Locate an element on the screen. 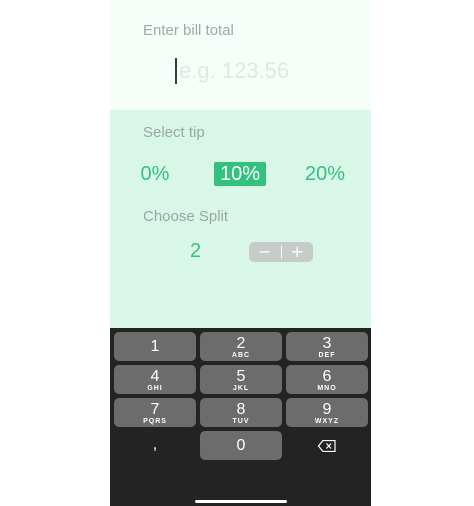  split-decrement-button: − is located at coordinates (265, 252).